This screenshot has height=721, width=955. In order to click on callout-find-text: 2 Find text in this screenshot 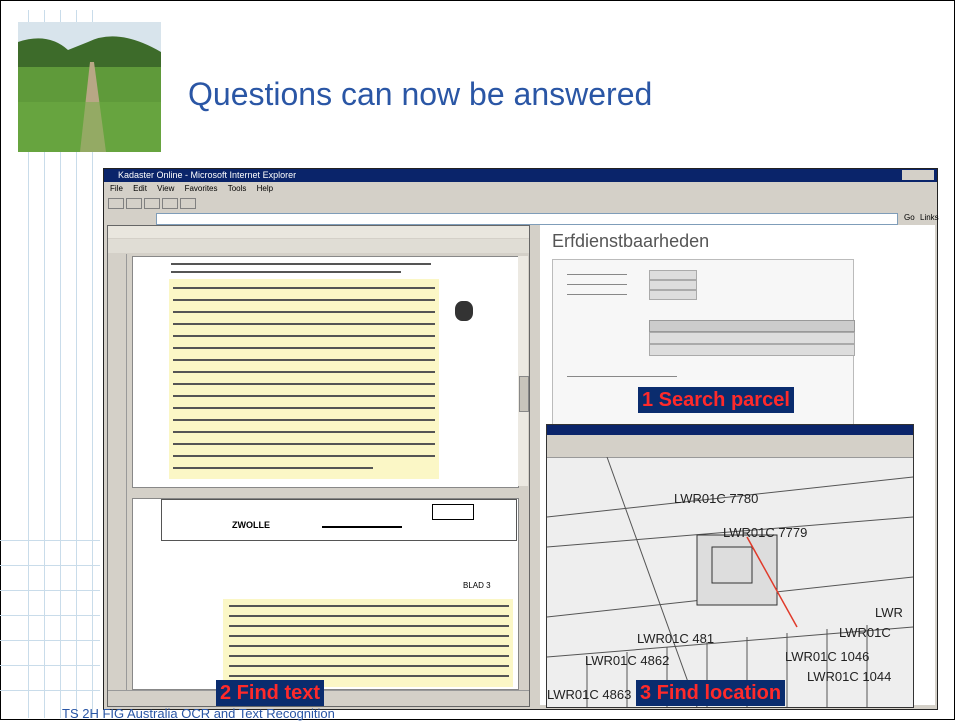, I will do `click(270, 693)`.